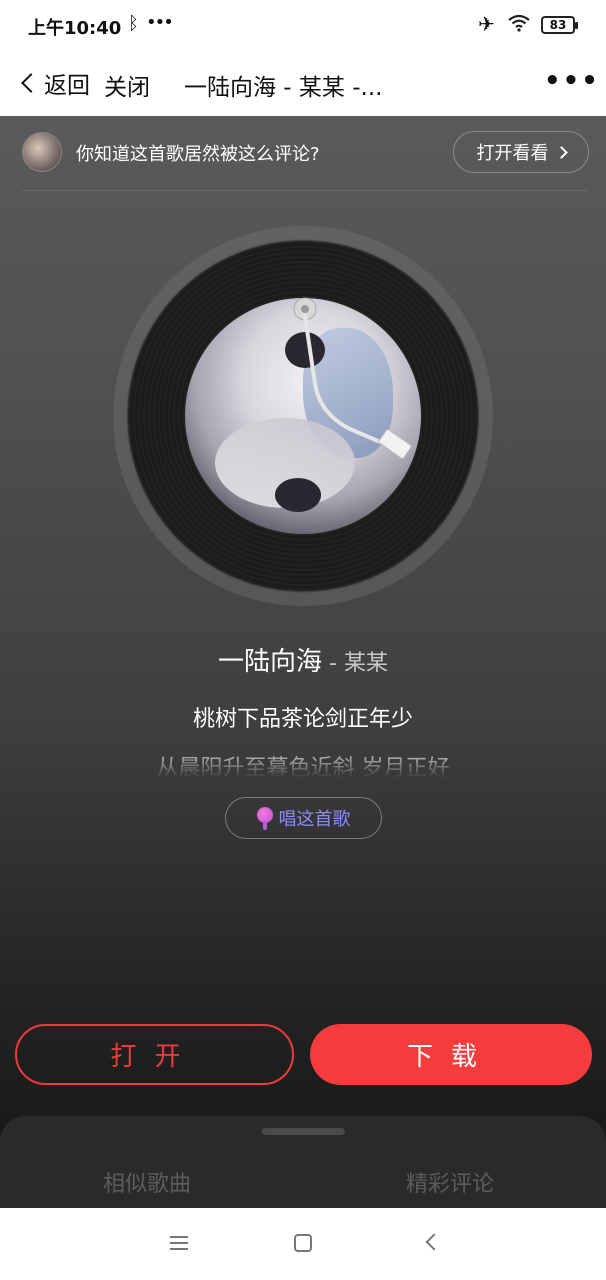 This screenshot has width=606, height=1280. Describe the element at coordinates (160, 22) in the screenshot. I see `notification-dots-icon: •••` at that location.